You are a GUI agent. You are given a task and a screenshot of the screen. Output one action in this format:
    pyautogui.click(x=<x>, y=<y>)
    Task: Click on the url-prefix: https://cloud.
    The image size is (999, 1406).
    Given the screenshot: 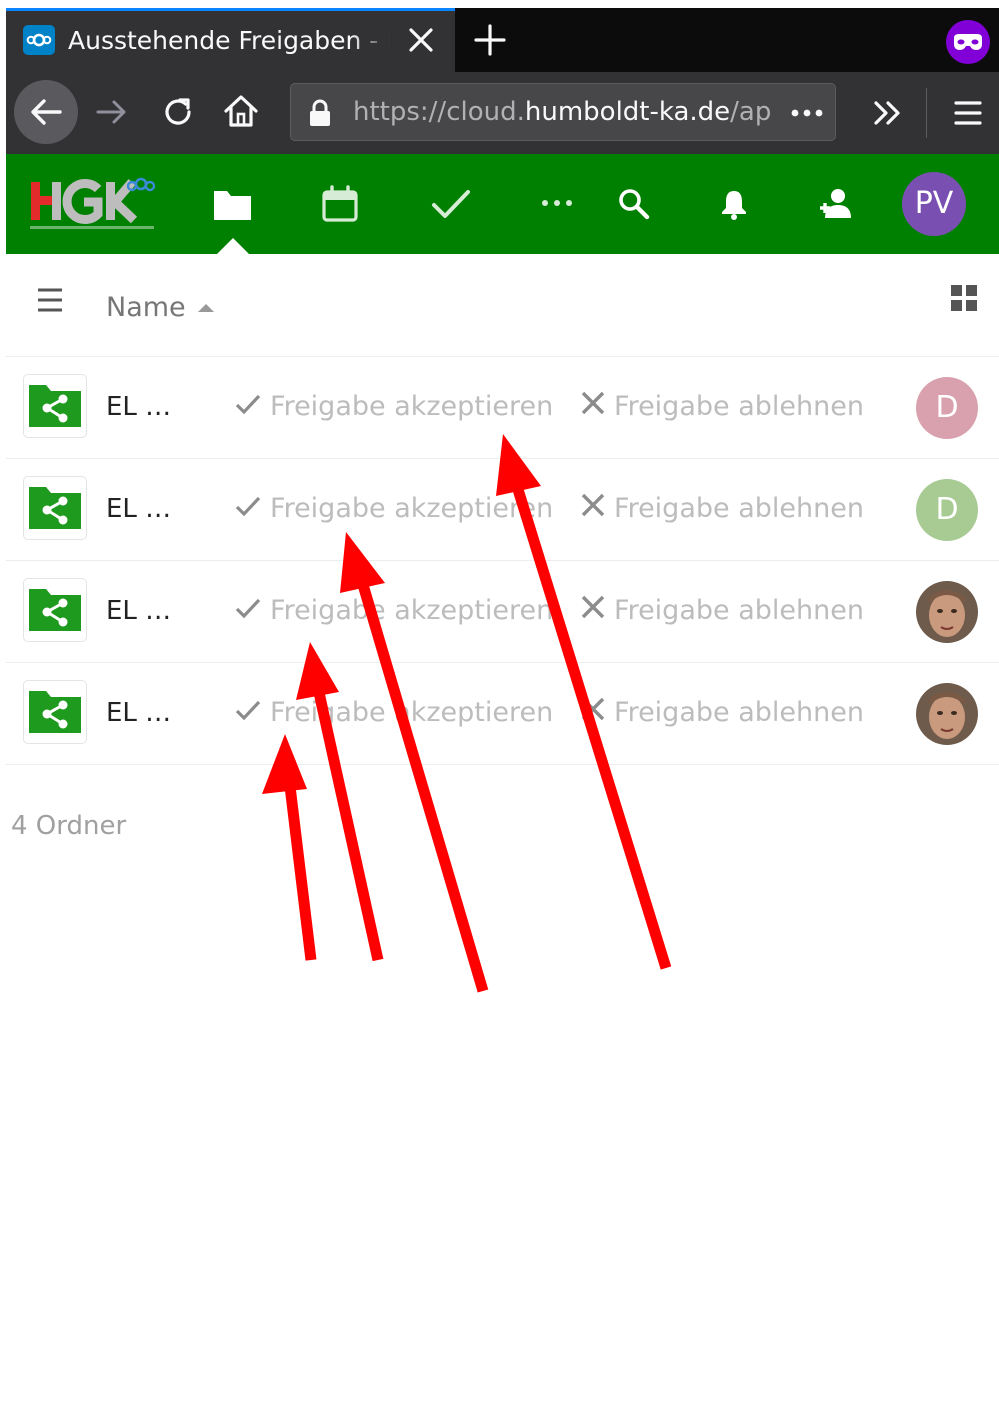 What is the action you would take?
    pyautogui.click(x=439, y=112)
    